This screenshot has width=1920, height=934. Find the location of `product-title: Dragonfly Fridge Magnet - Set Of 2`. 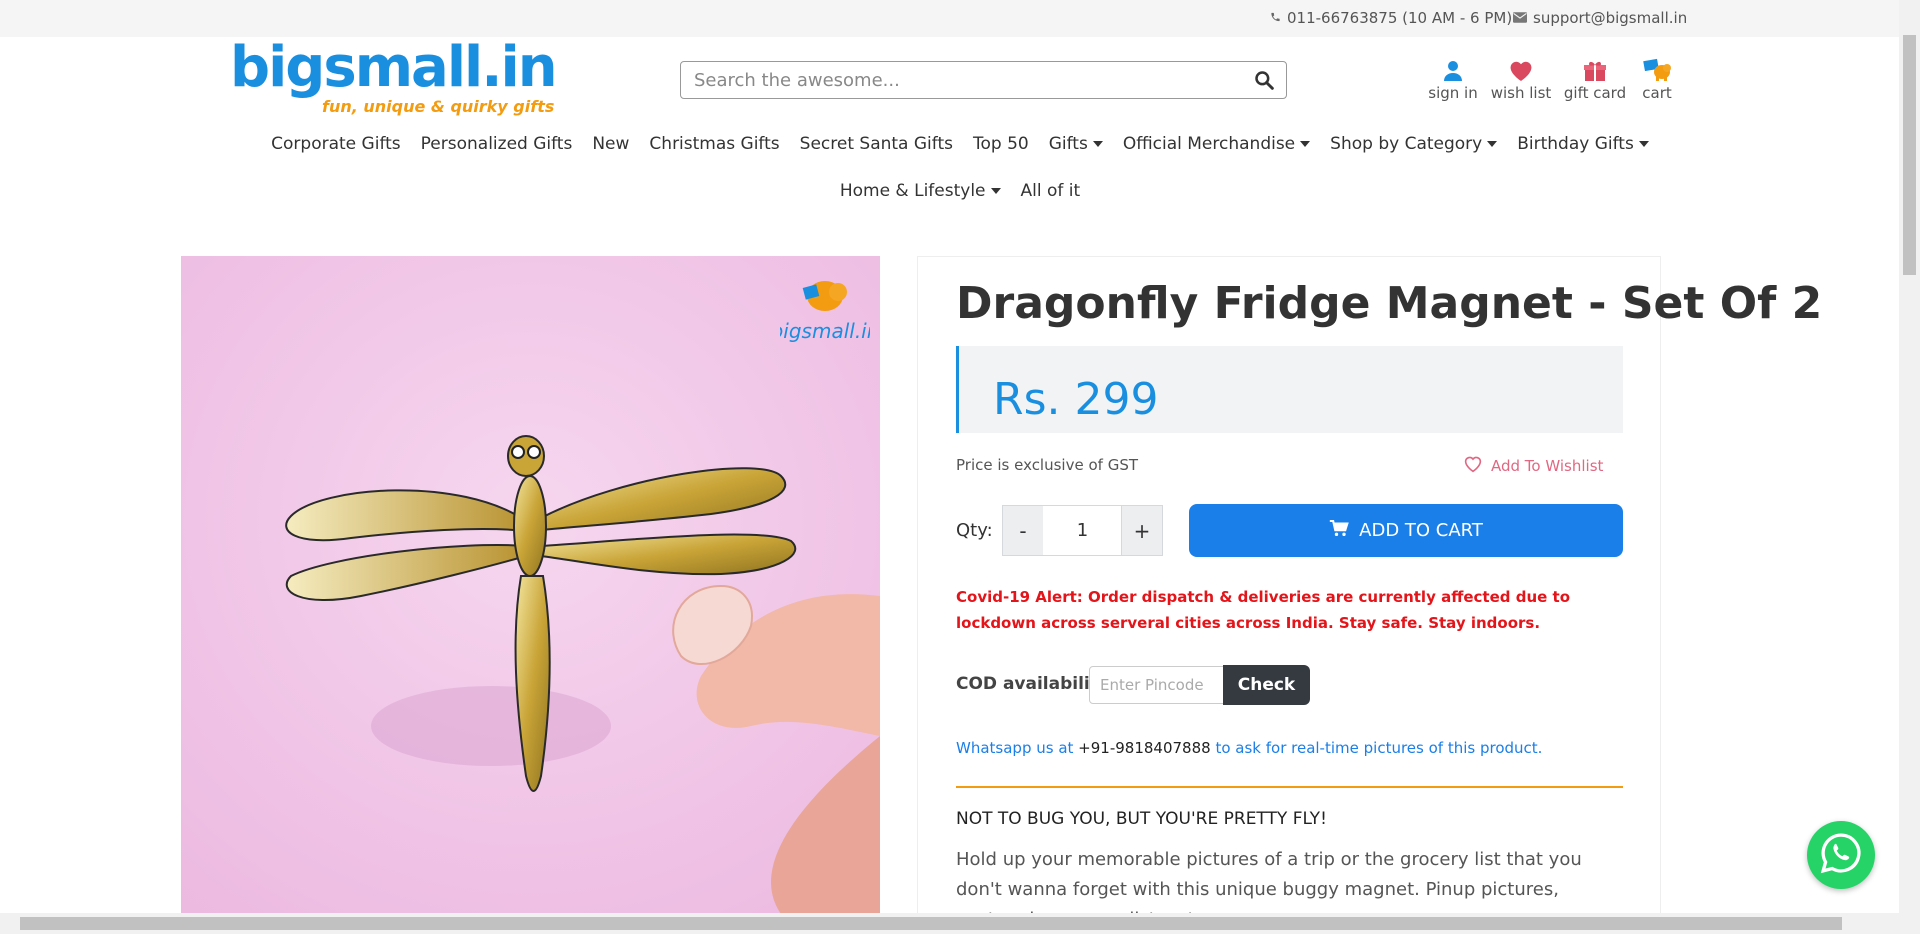

product-title: Dragonfly Fridge Magnet - Set Of 2 is located at coordinates (1389, 303).